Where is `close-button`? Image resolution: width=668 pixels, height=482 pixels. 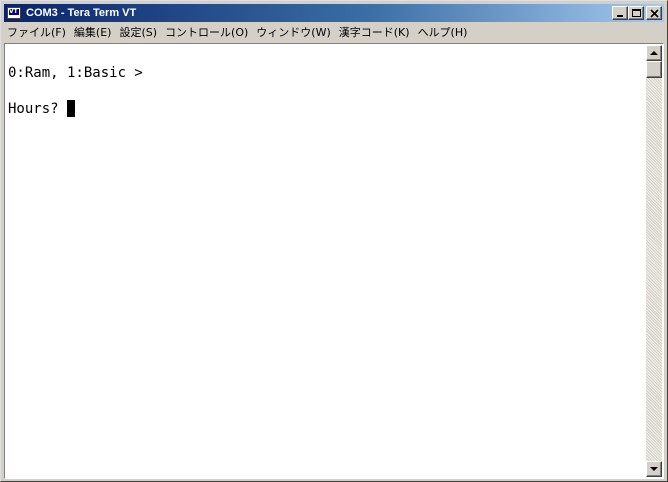 close-button is located at coordinates (654, 13).